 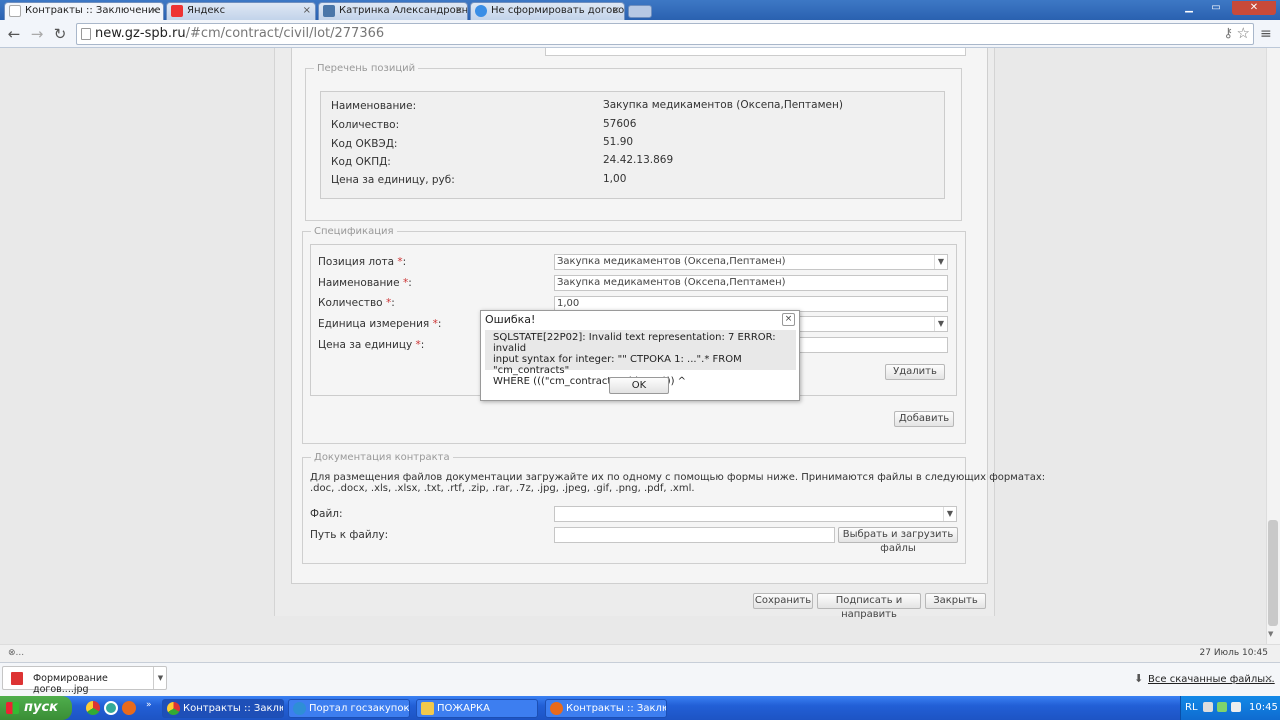 What do you see at coordinates (371, 345) in the screenshot?
I see `spec-price-label: Цена за единицу *:` at bounding box center [371, 345].